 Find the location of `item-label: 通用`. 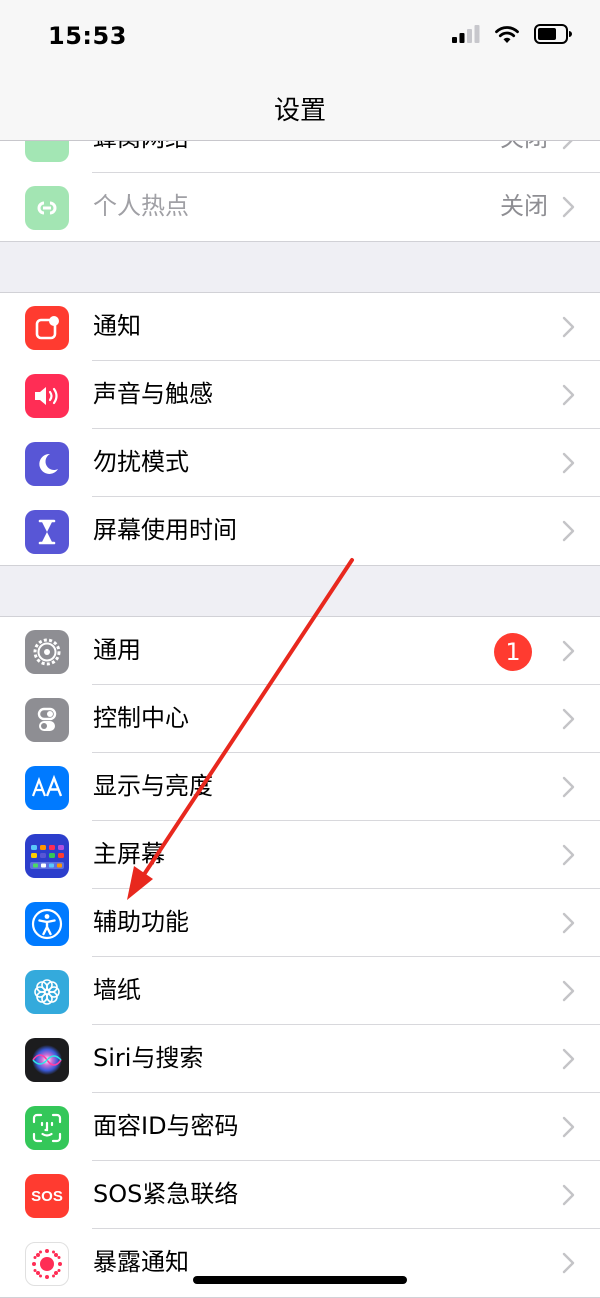

item-label: 通用 is located at coordinates (117, 650).